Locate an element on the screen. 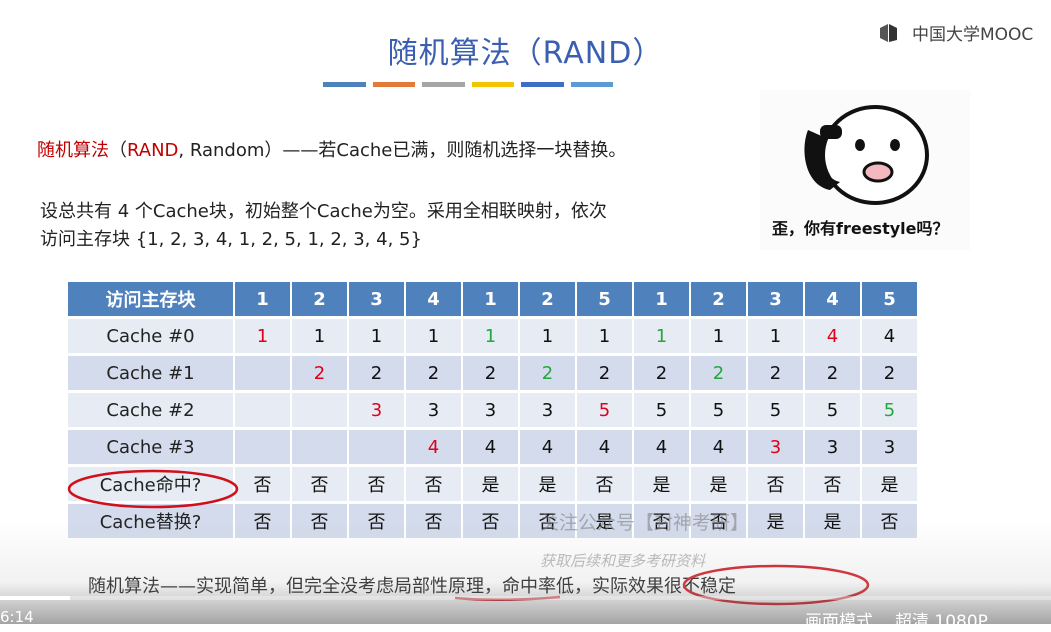 This screenshot has width=1051, height=632. header-block-10: 4 is located at coordinates (832, 299).